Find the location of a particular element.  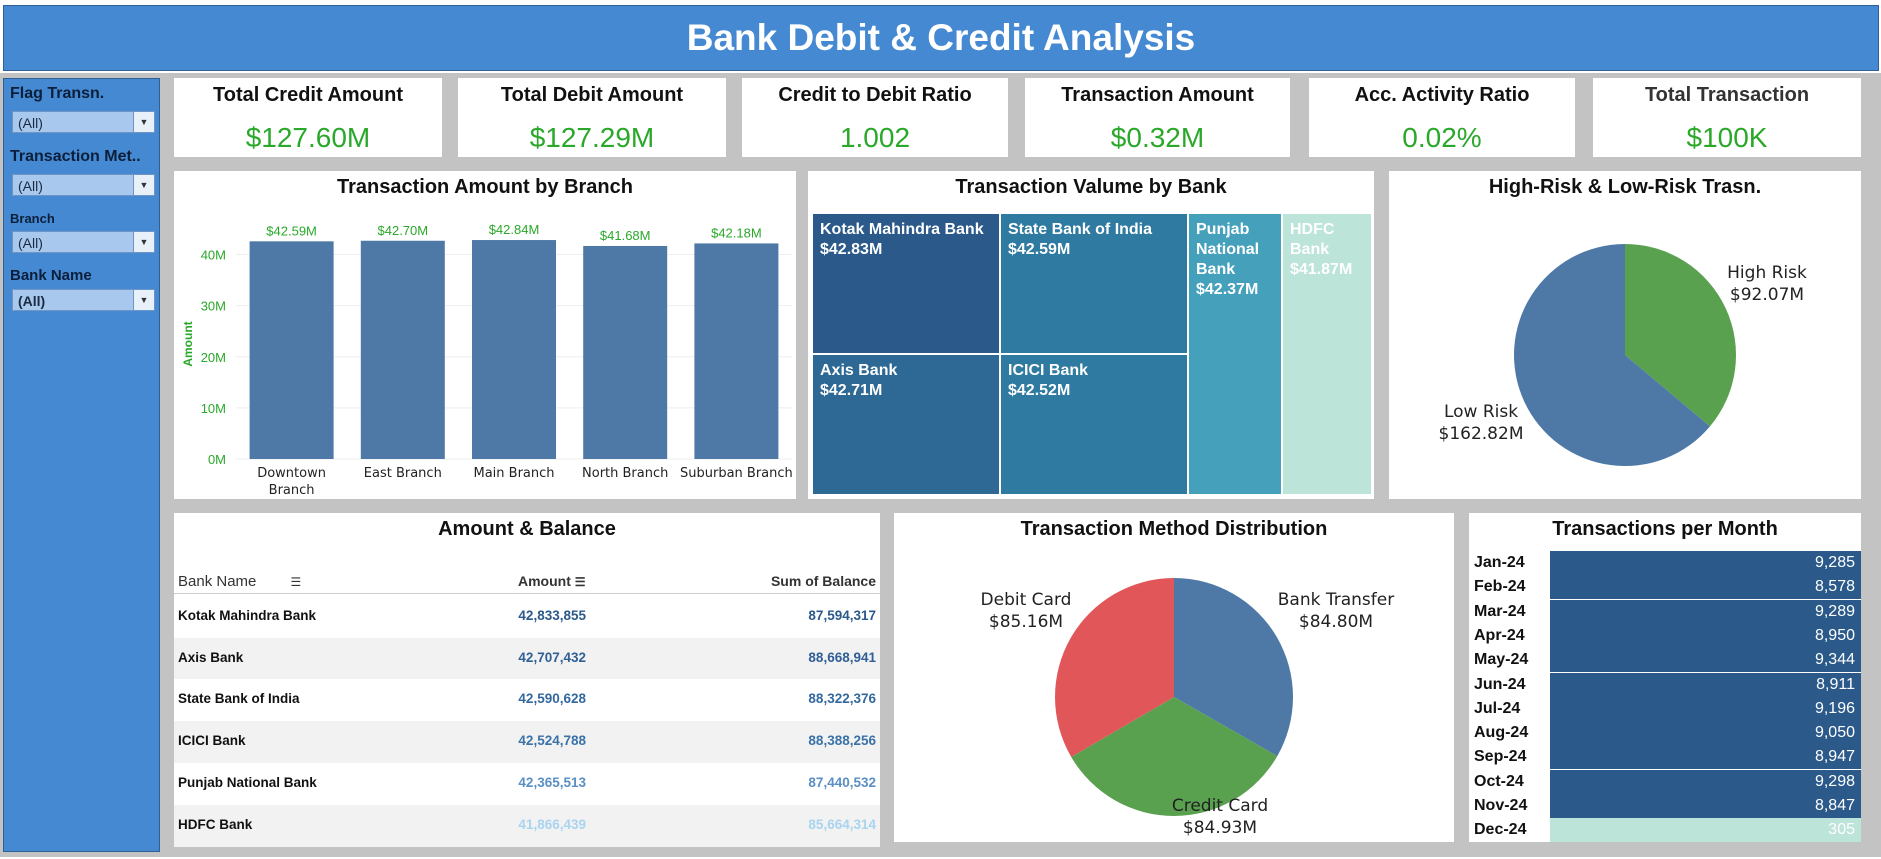

month-label: Dec-24 is located at coordinates (1500, 830).